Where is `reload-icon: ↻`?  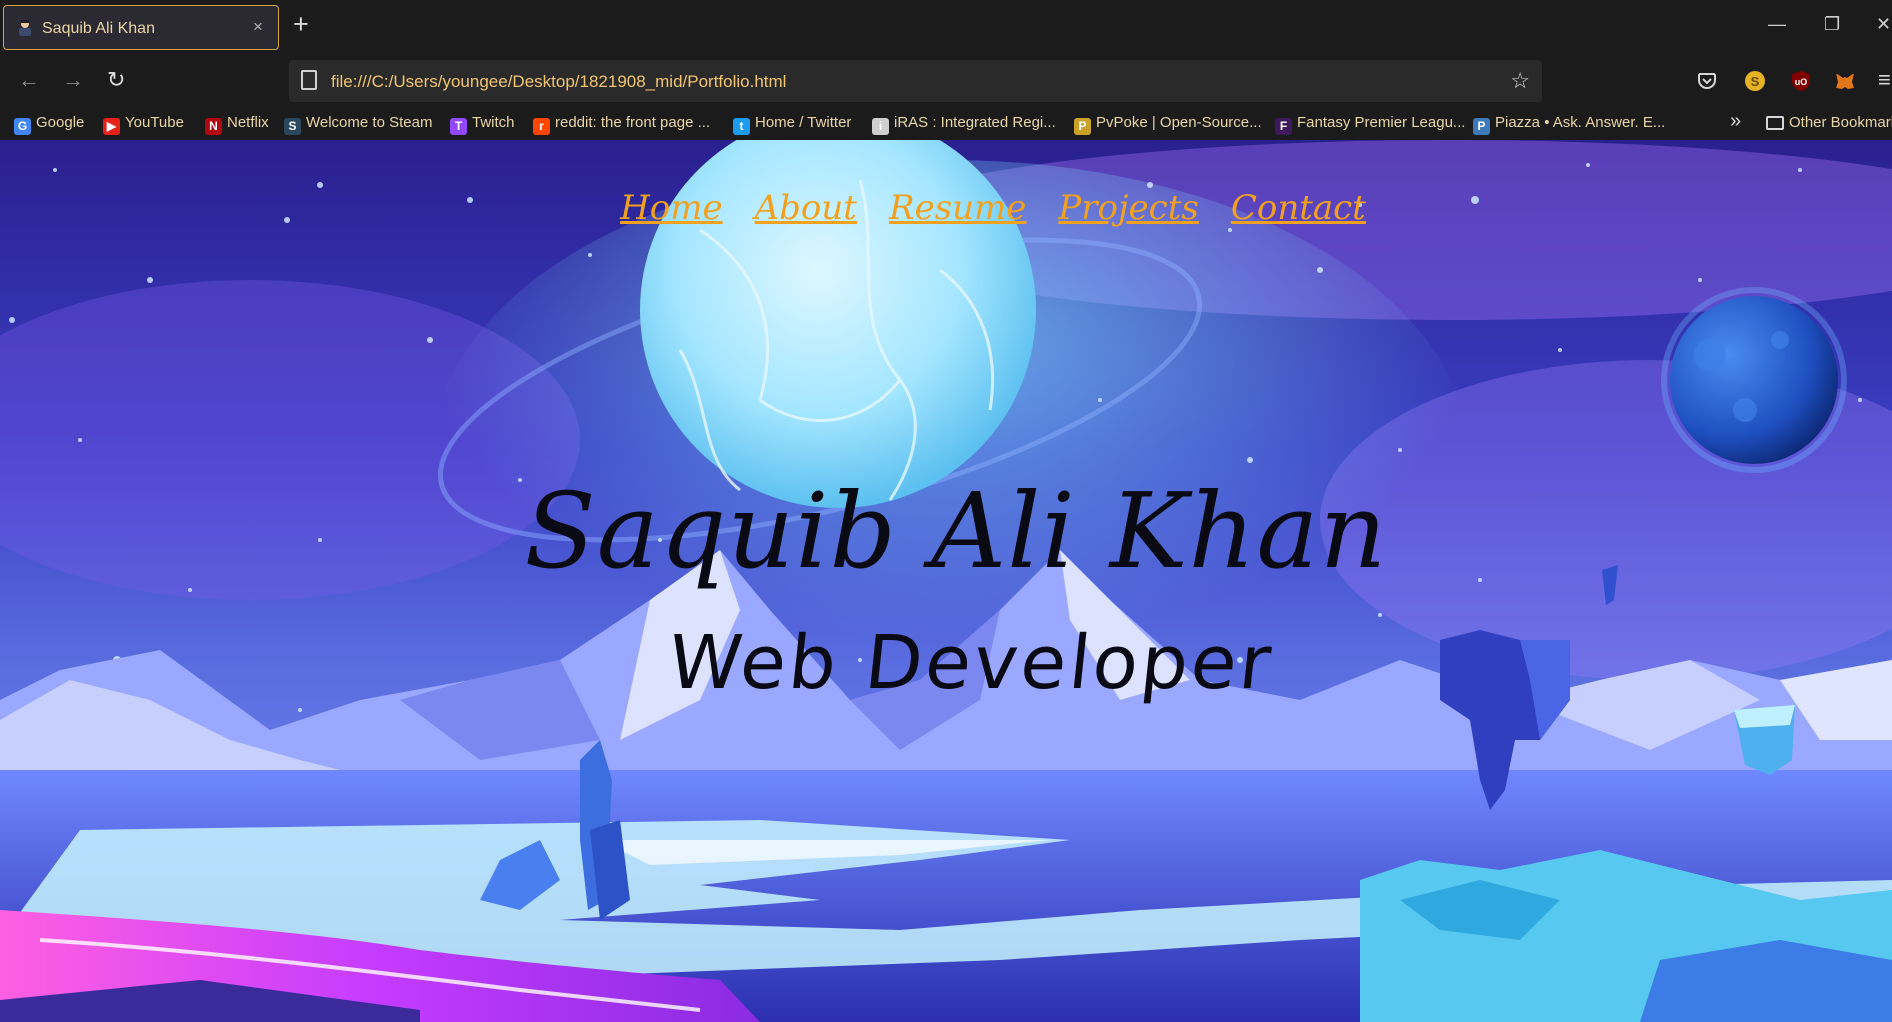 reload-icon: ↻ is located at coordinates (116, 80).